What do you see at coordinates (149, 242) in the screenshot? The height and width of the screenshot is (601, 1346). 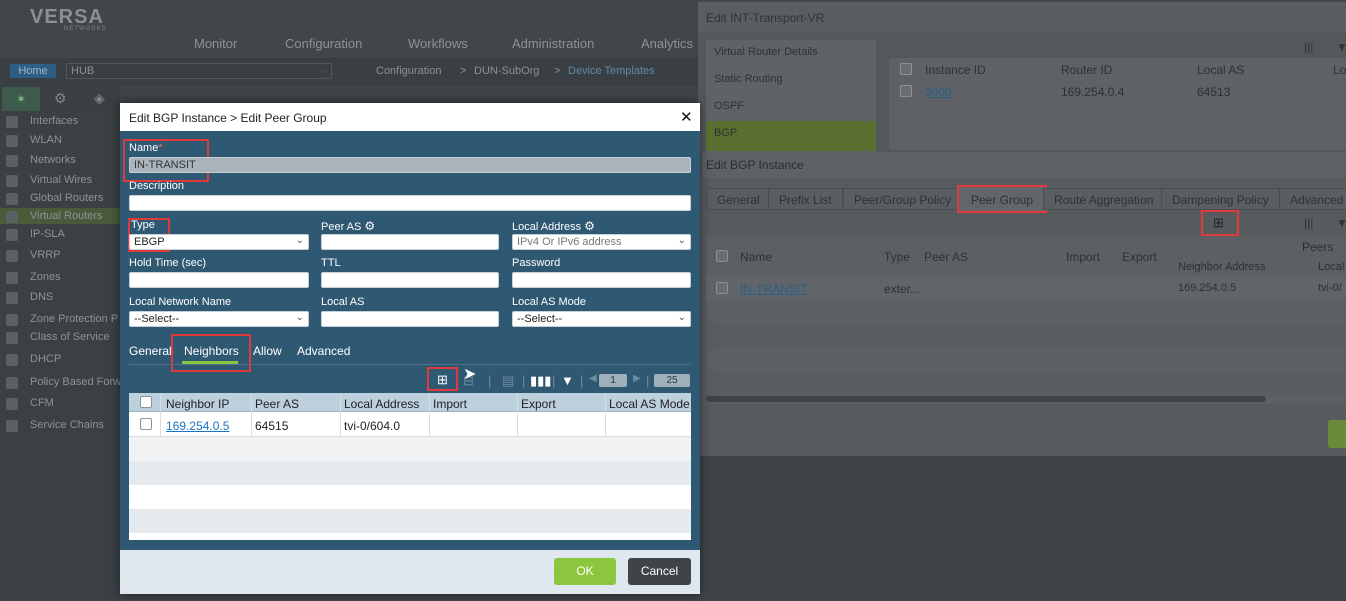 I see `type-value: EBGP` at bounding box center [149, 242].